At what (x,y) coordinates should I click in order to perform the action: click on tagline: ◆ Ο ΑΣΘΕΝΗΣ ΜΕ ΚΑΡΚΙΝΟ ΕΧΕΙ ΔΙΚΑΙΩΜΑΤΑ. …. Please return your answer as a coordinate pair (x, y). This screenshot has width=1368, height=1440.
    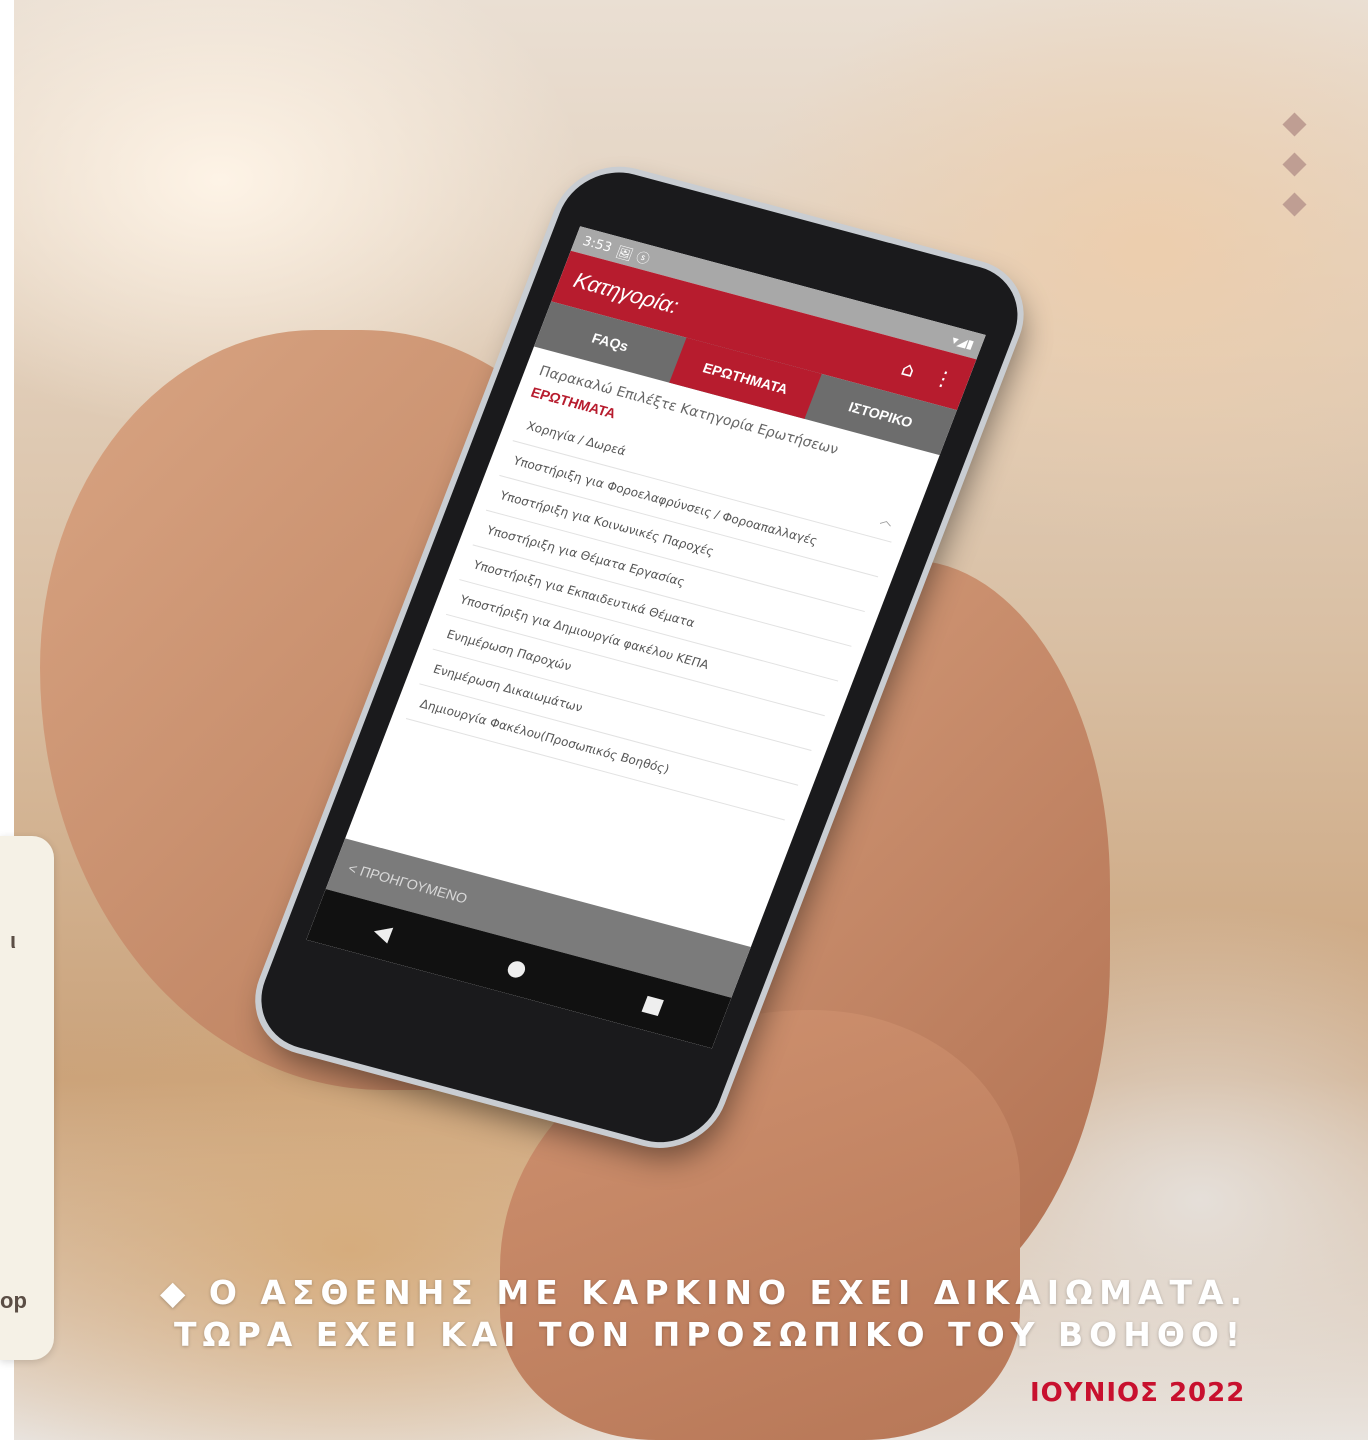
    Looking at the image, I should click on (710, 1314).